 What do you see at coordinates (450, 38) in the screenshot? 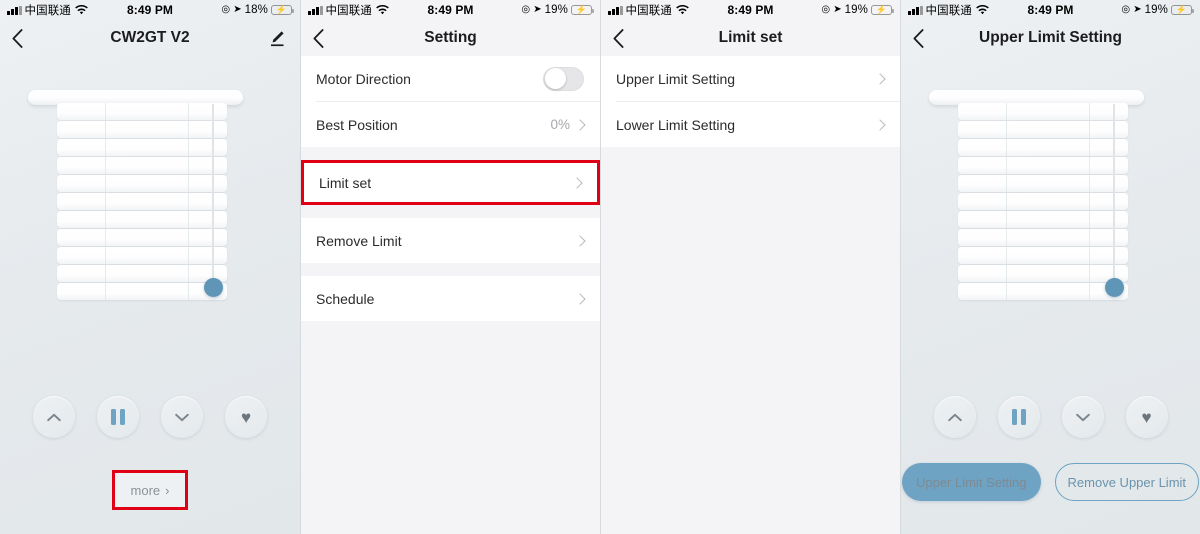
I see `nav-bar: Setting` at bounding box center [450, 38].